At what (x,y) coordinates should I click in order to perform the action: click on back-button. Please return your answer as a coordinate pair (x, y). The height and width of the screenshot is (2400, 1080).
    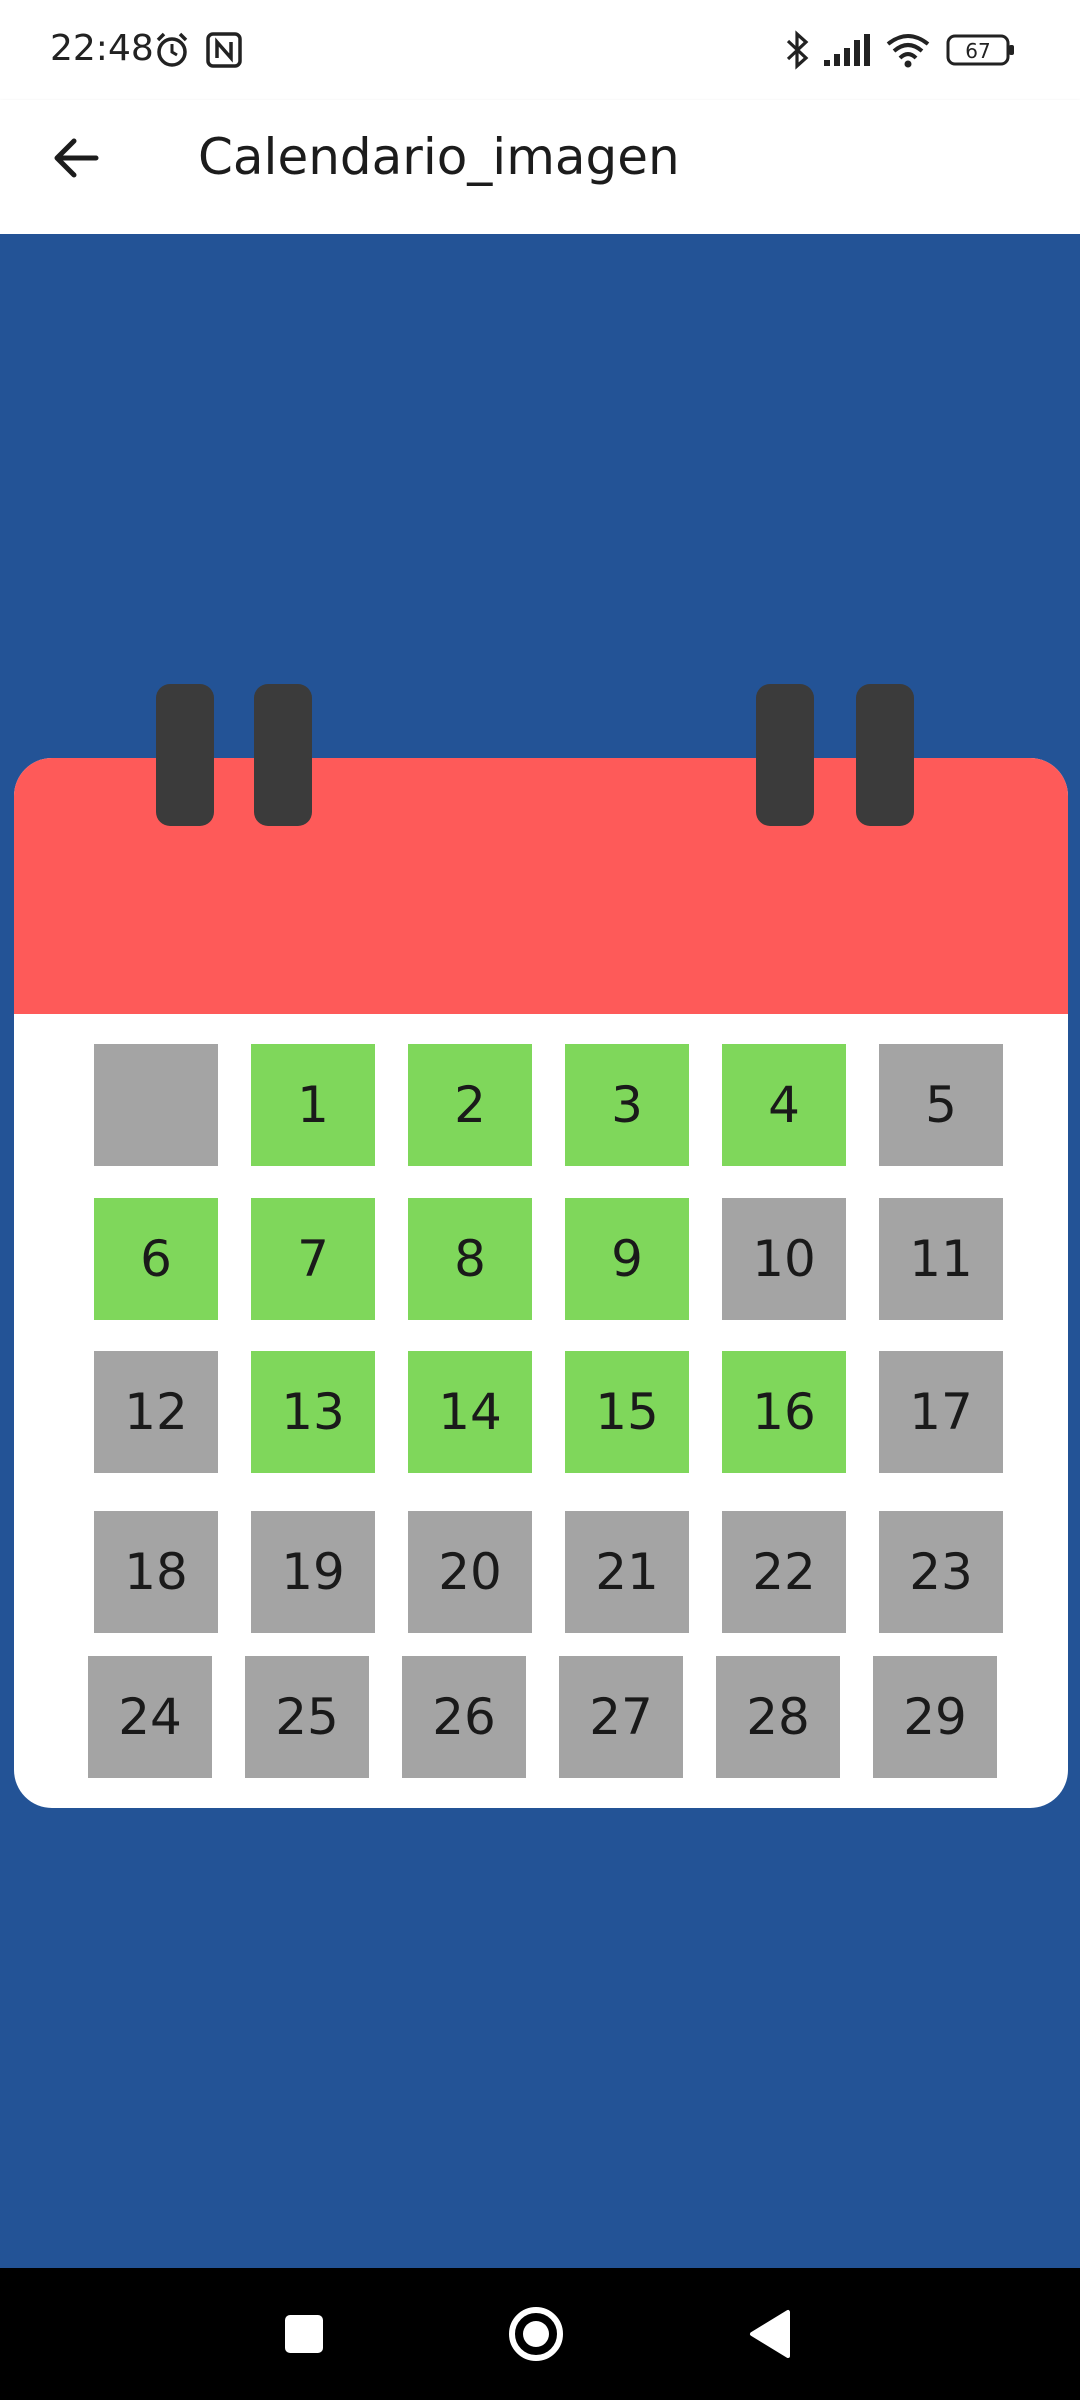
    Looking at the image, I should click on (76, 158).